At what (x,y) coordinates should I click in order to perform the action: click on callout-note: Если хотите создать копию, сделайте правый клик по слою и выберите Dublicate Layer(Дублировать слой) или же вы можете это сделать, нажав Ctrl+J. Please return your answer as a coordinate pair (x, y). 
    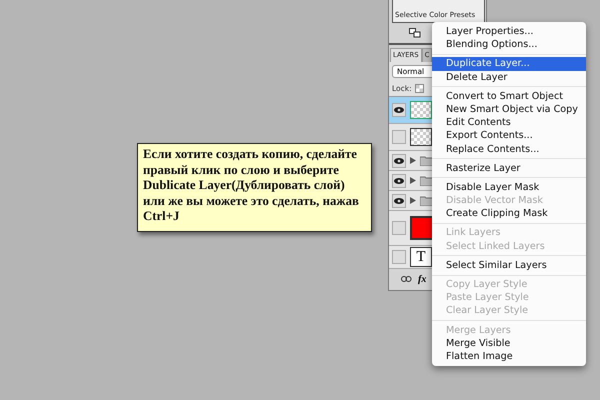
    Looking at the image, I should click on (254, 187).